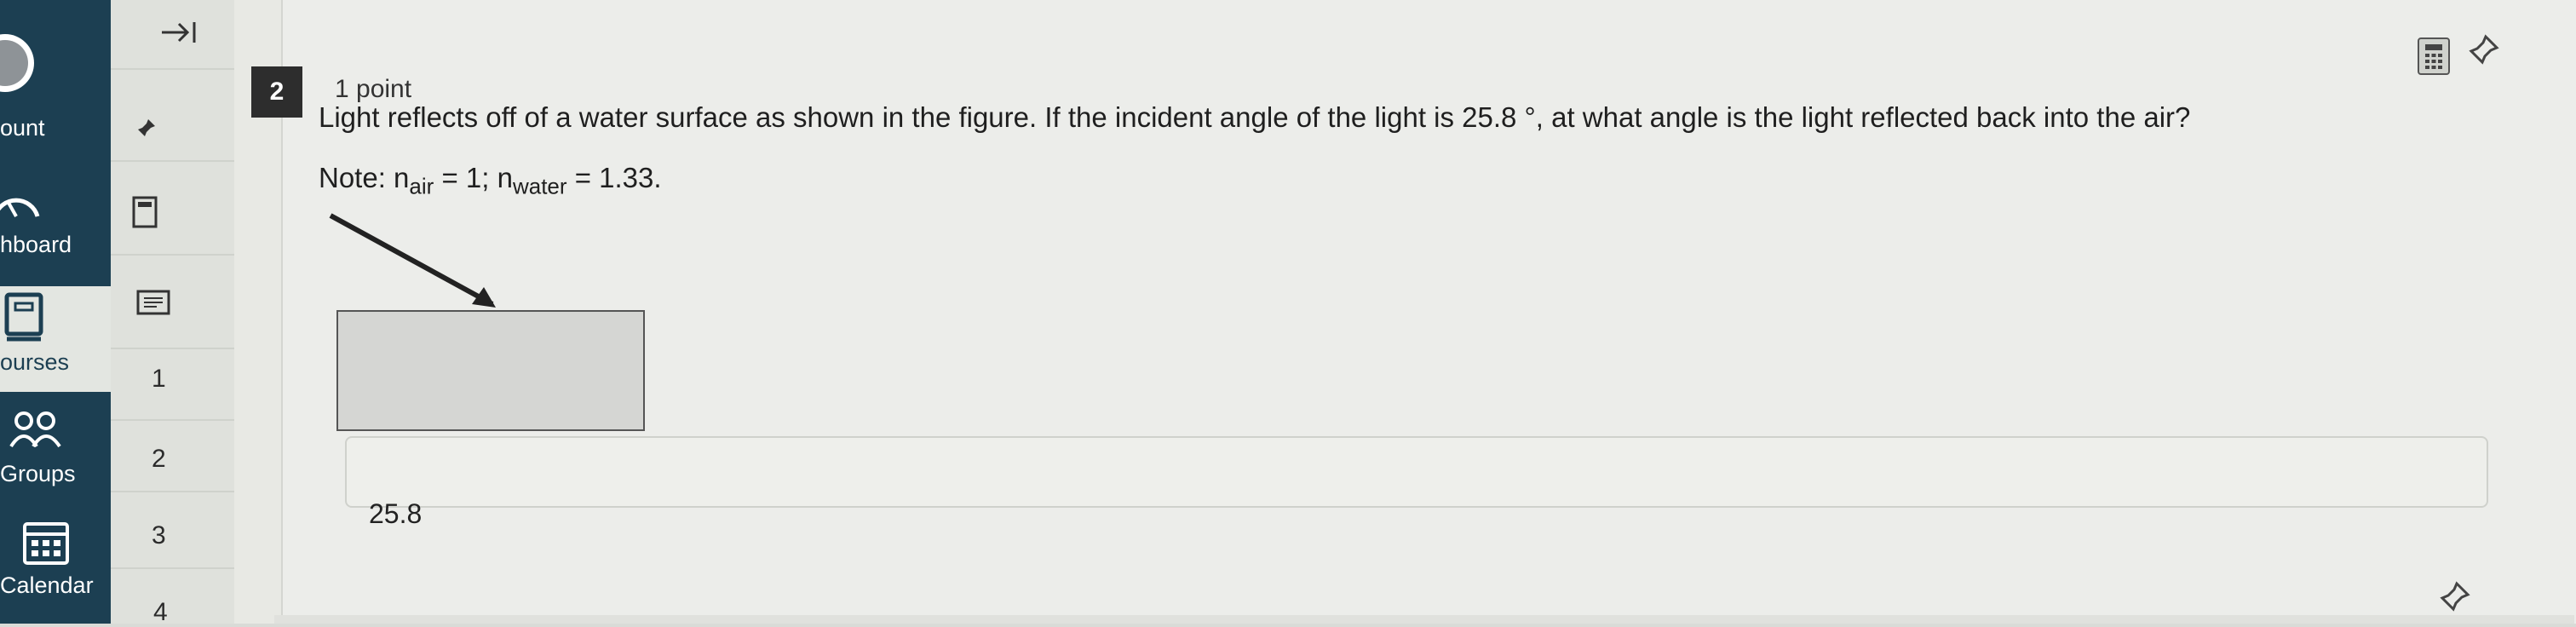 This screenshot has width=2576, height=627. What do you see at coordinates (173, 301) in the screenshot?
I see `qnav-notes-tool` at bounding box center [173, 301].